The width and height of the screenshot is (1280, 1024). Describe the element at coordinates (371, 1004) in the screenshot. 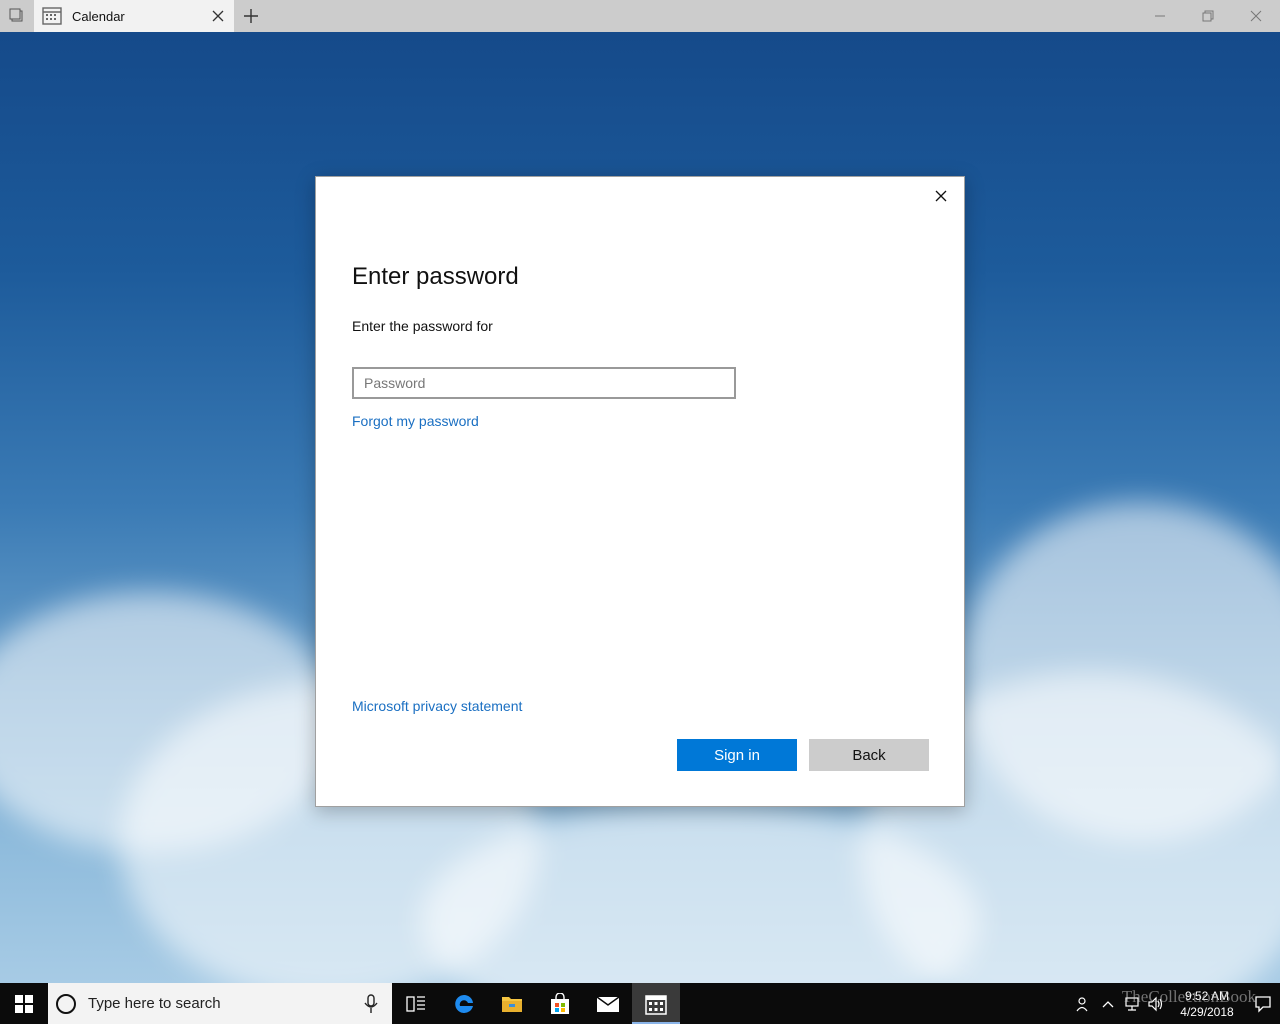

I see `microphone-icon` at that location.